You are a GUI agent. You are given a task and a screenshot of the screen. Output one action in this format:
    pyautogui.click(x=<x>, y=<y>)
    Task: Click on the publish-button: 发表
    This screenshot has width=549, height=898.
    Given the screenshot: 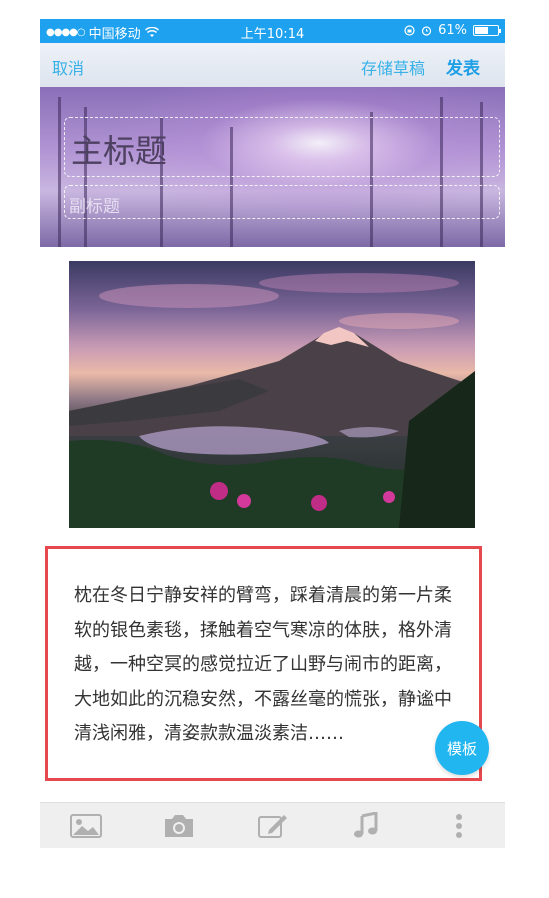 What is the action you would take?
    pyautogui.click(x=463, y=66)
    